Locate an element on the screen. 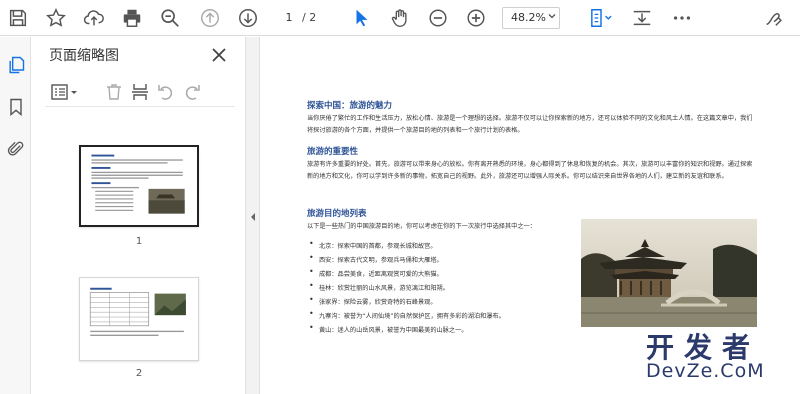 The width and height of the screenshot is (800, 394). star-icon is located at coordinates (56, 18).